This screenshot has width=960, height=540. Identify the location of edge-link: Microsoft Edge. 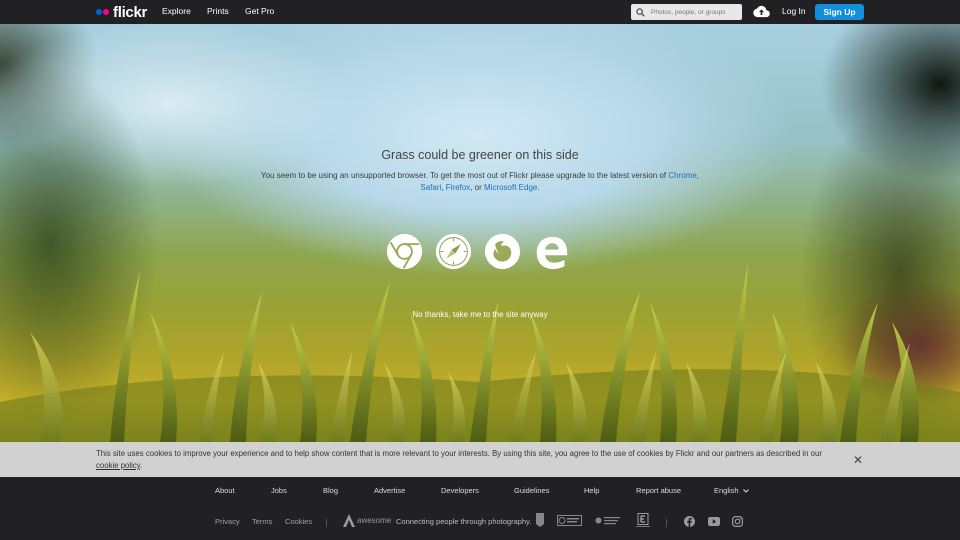
(510, 187).